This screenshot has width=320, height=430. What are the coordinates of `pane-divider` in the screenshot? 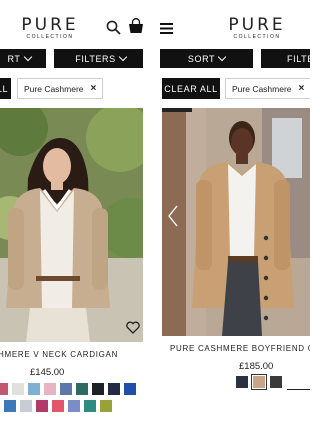 It's located at (150, 215).